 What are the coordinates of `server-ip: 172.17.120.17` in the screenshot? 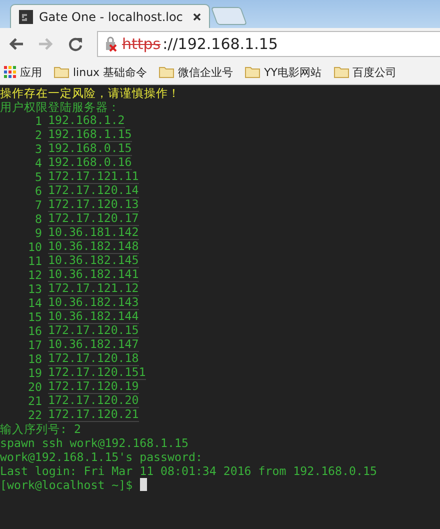 It's located at (93, 219).